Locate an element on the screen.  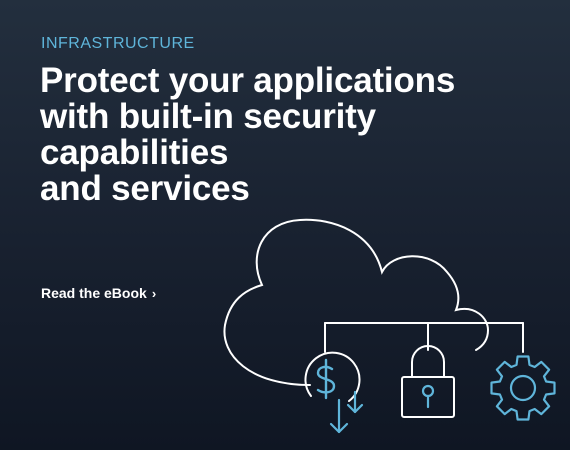
headline-line-3: capabilities is located at coordinates (134, 152).